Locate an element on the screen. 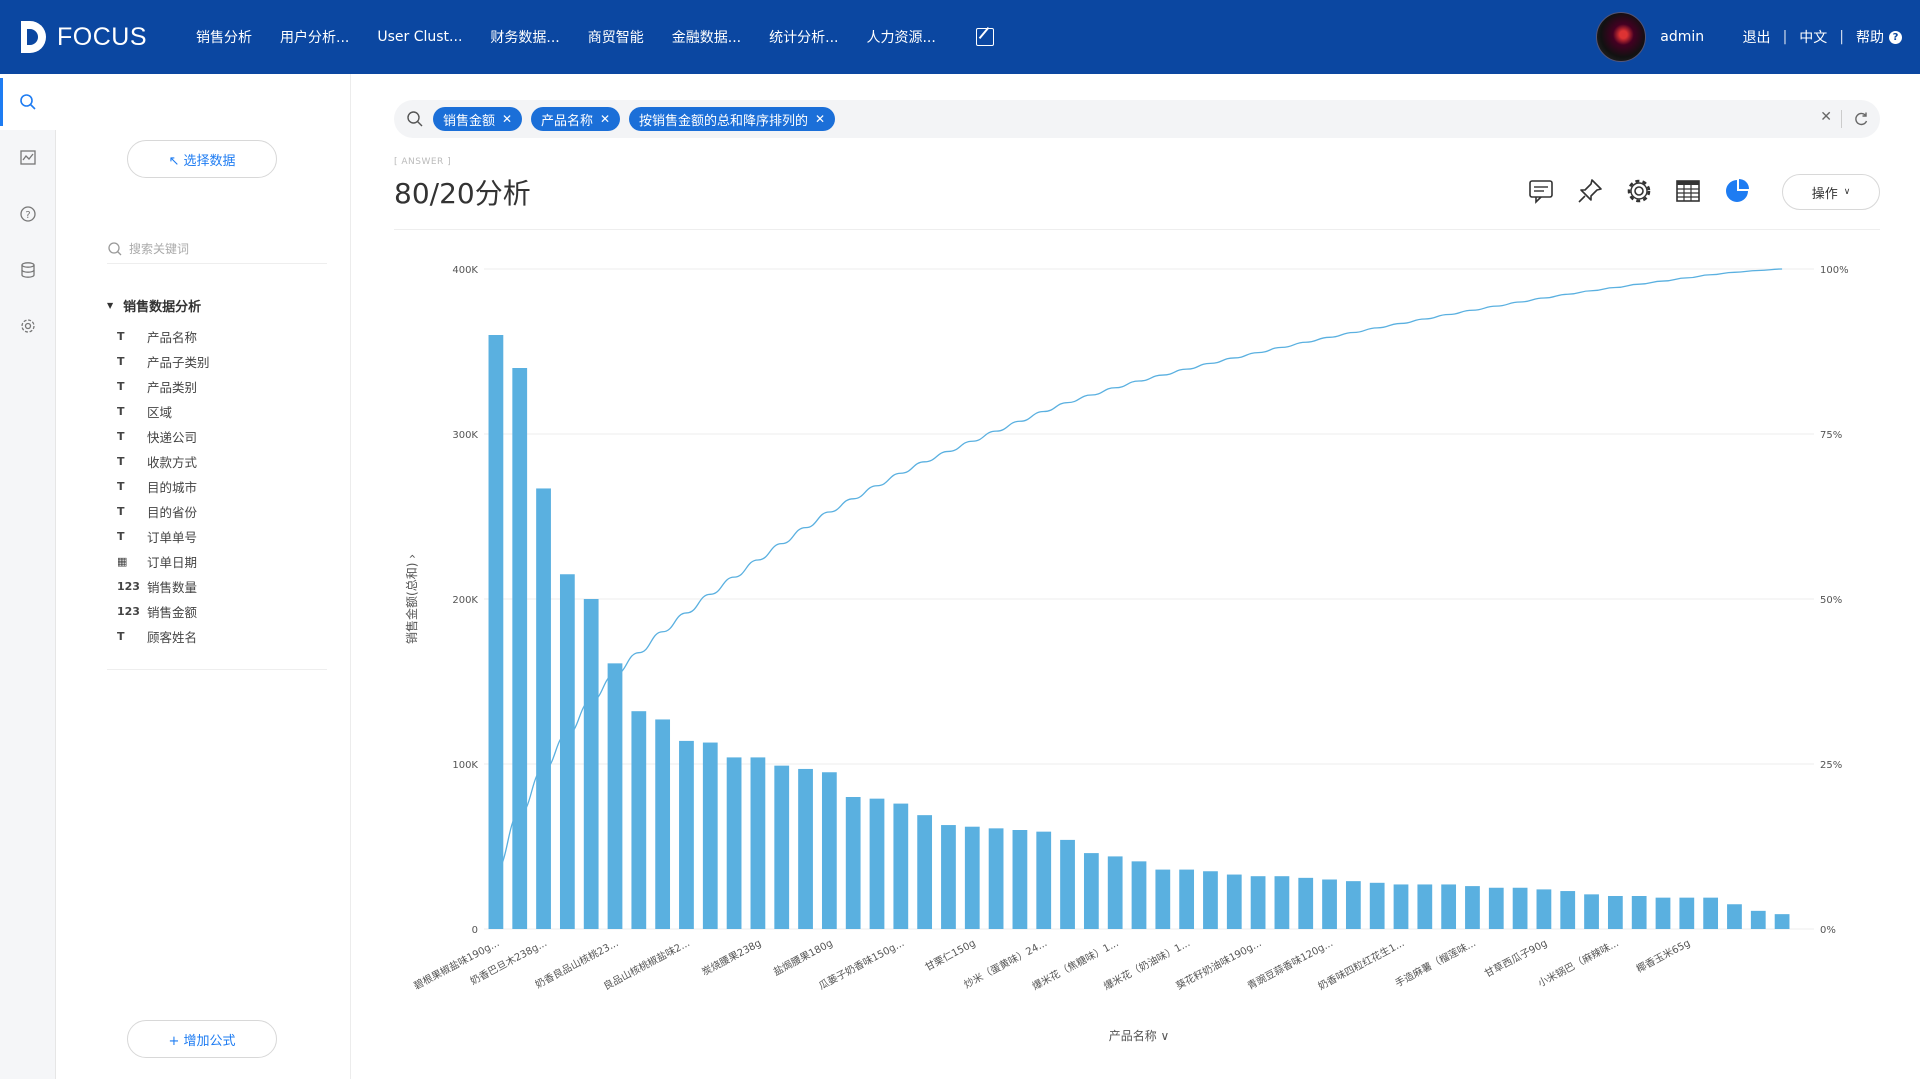 This screenshot has height=1079, width=1920. field-item: T 区域 is located at coordinates (163, 411).